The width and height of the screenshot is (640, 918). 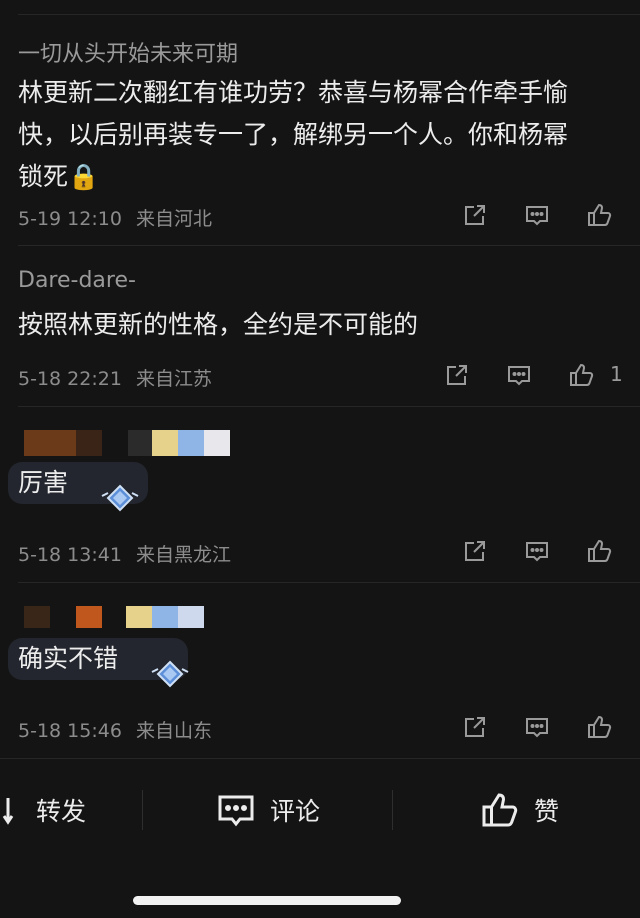 I want to click on comment-label: 评论, so click(x=295, y=811).